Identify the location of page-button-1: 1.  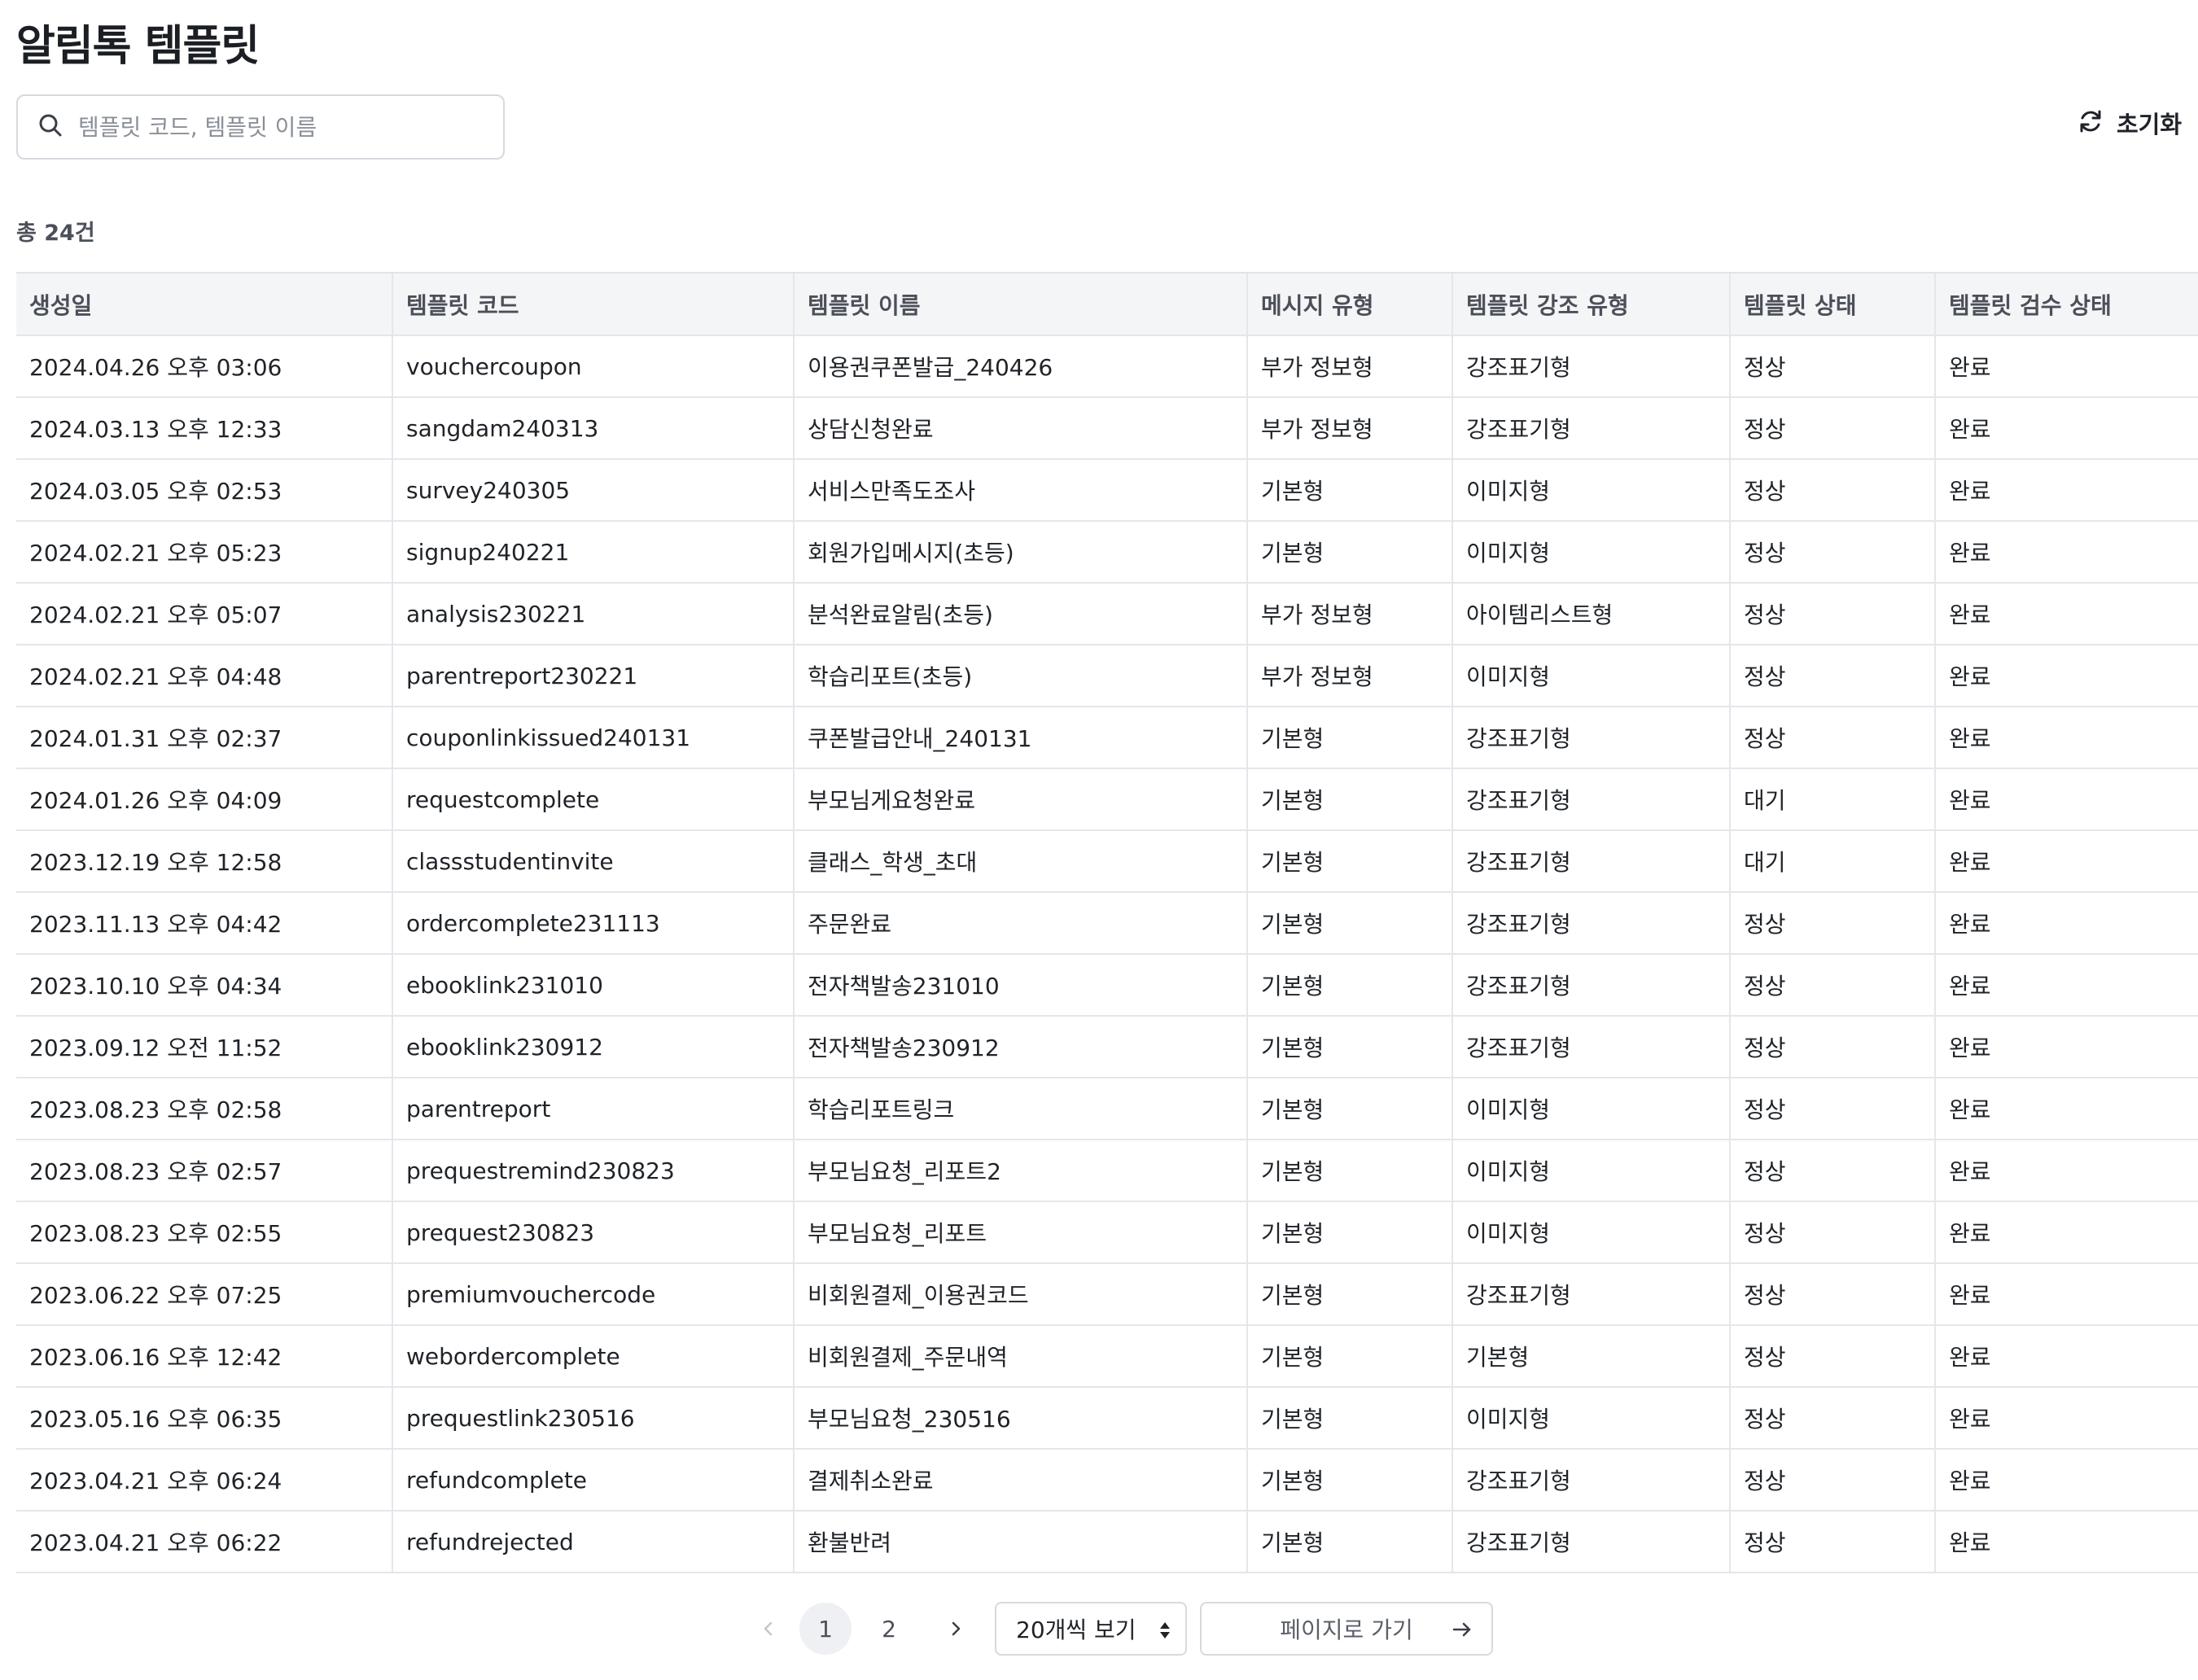
(826, 1629).